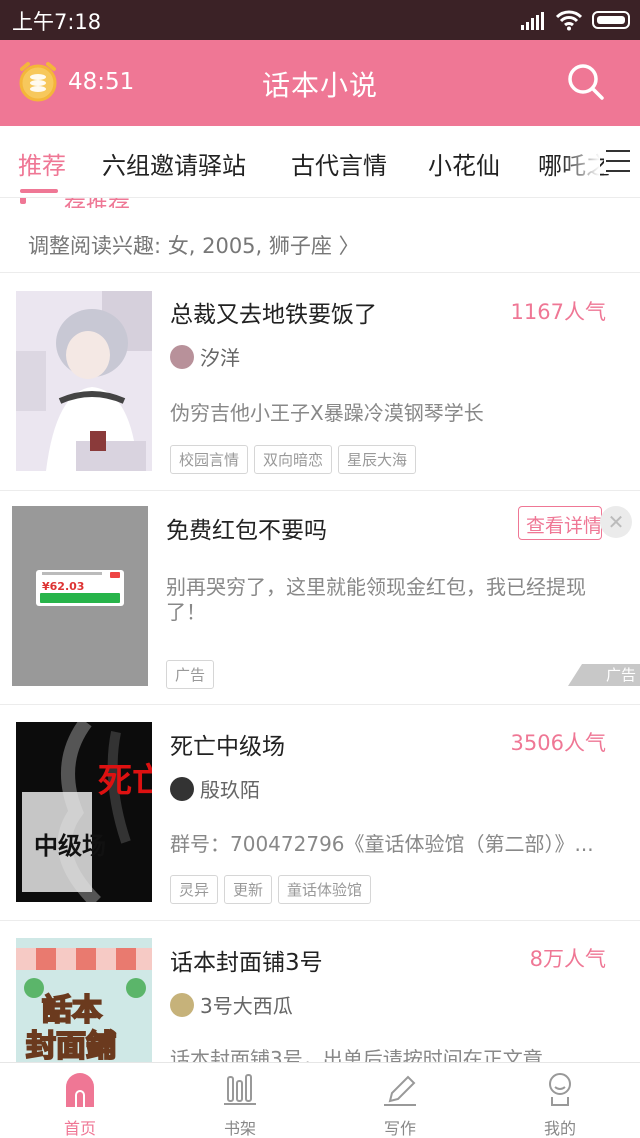 The height and width of the screenshot is (1138, 640). I want to click on svg-text: 封面鋪, so click(71, 1045).